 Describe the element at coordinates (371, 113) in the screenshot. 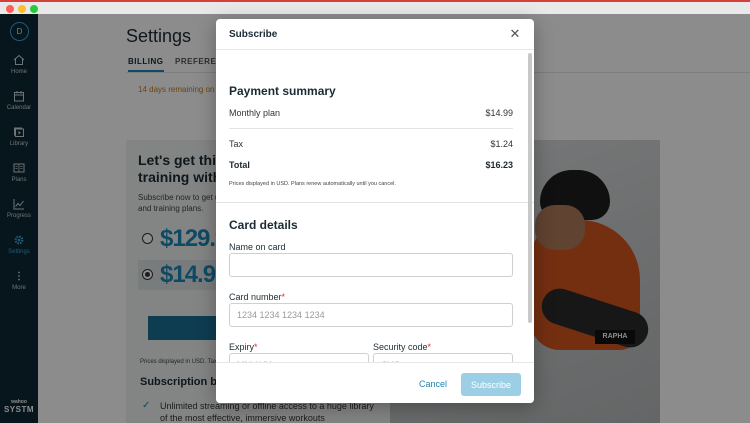

I see `summary-row-monthly: Monthly plan $14.99` at that location.